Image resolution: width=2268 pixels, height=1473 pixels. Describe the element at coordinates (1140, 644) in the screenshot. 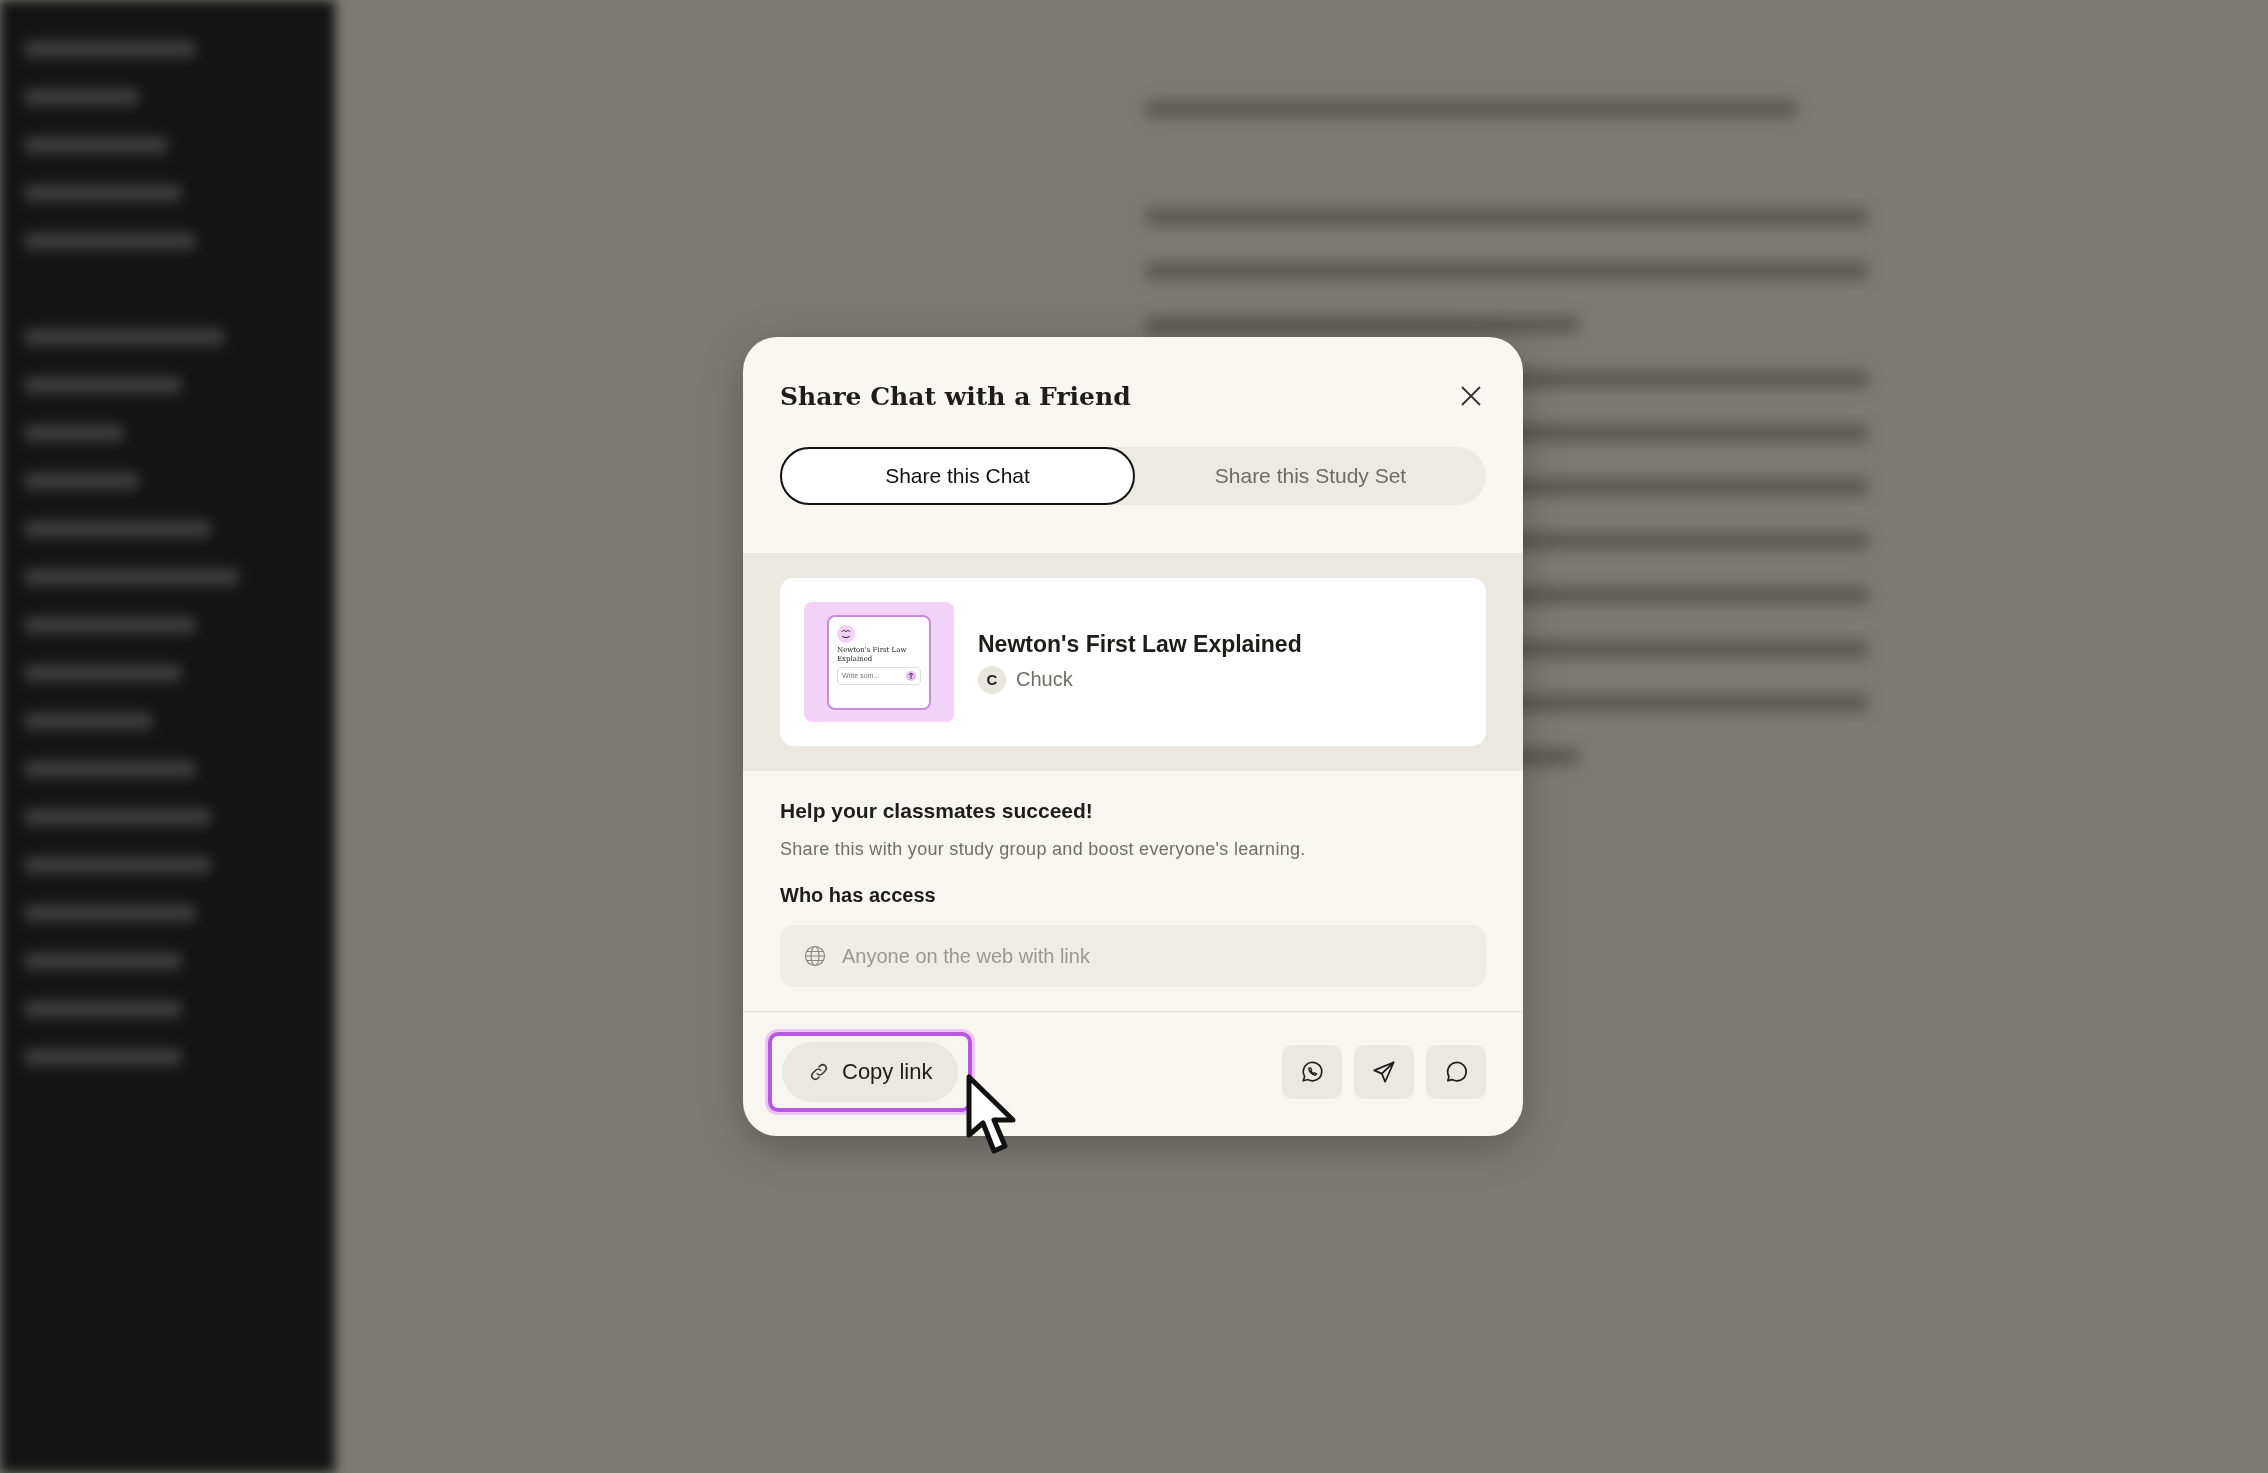

I see `chat-title: Newton's First Law Explained` at that location.